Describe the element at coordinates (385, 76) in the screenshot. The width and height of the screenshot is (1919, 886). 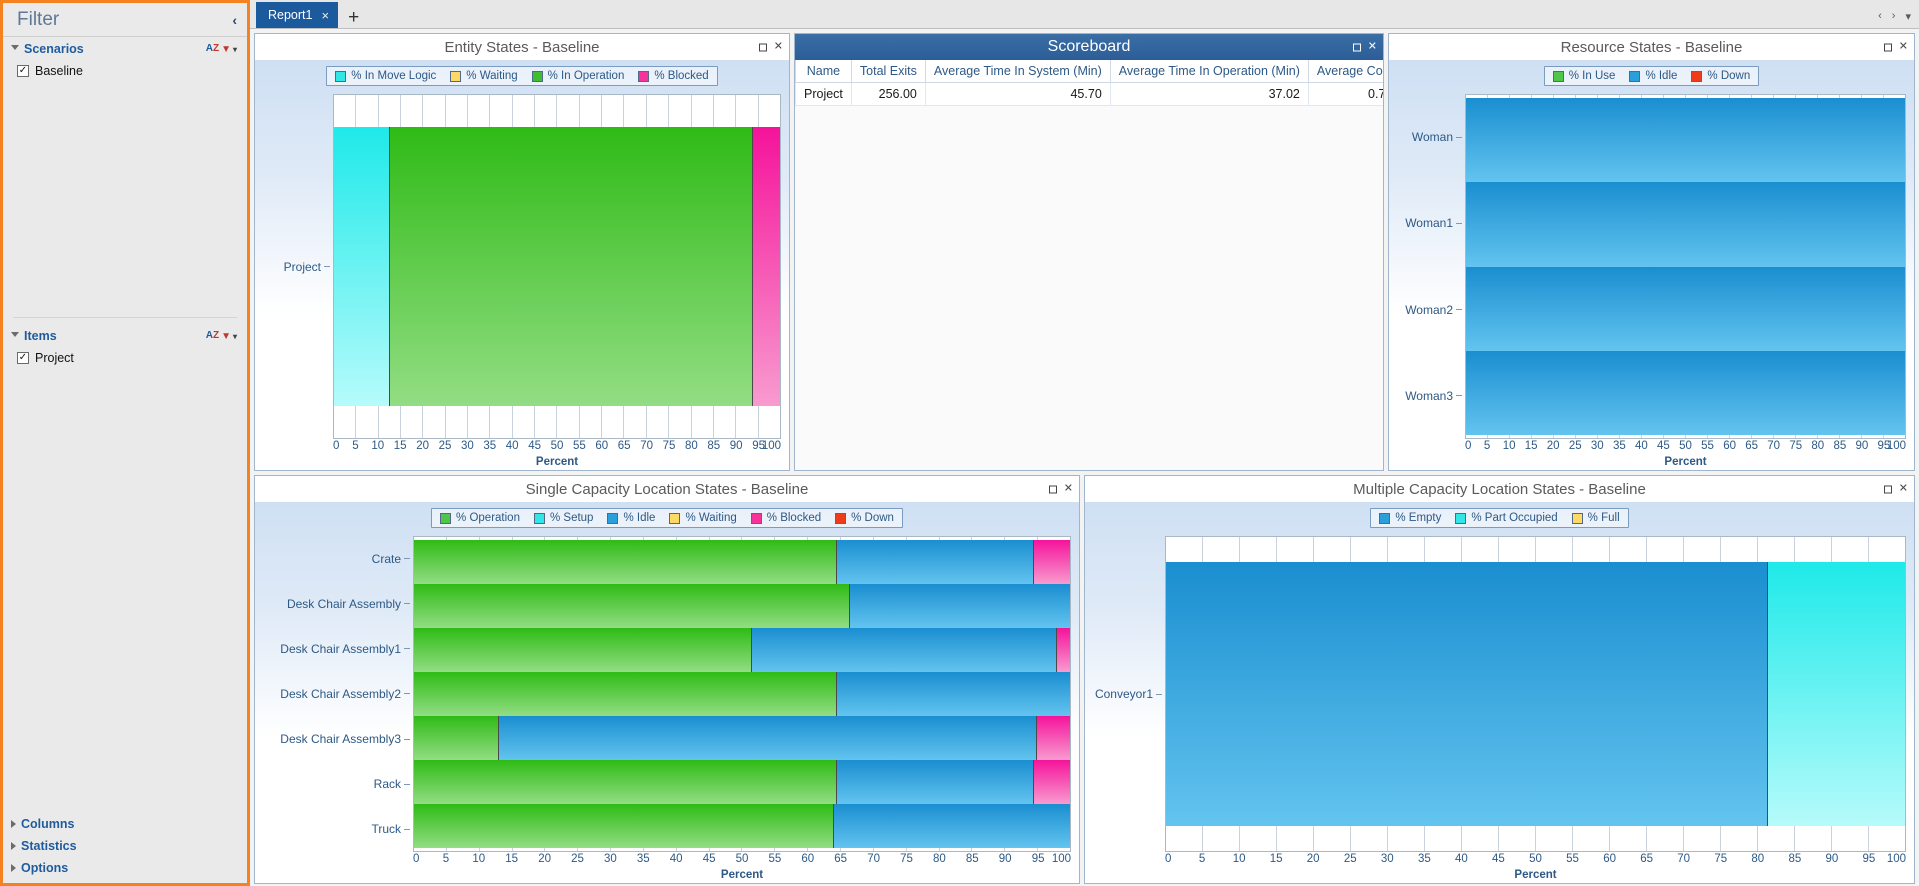
I see `legend-item: % In Move Logic` at that location.